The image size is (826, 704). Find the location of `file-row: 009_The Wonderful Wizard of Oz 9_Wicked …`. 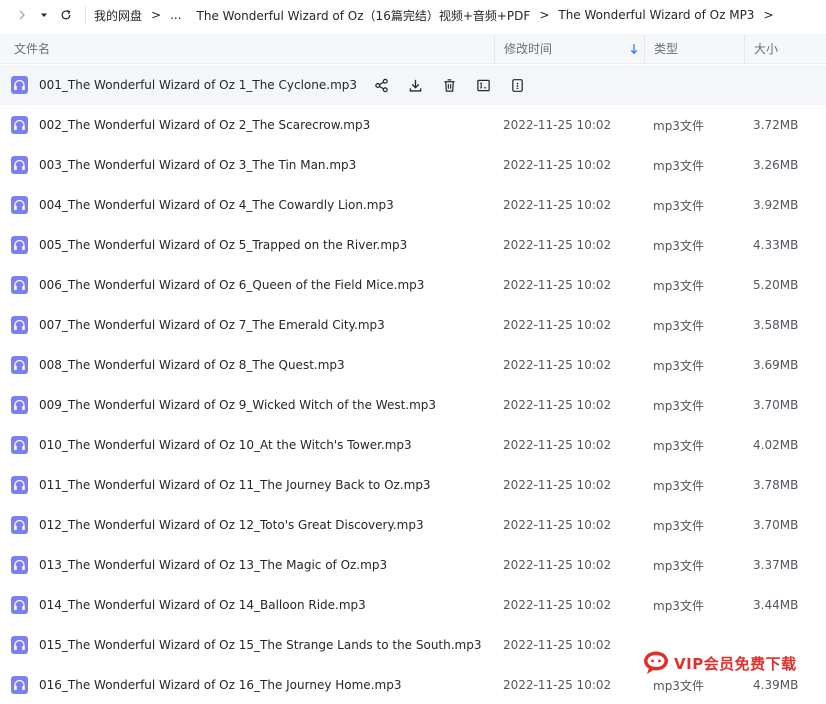

file-row: 009_The Wonderful Wizard of Oz 9_Wicked … is located at coordinates (413, 405).